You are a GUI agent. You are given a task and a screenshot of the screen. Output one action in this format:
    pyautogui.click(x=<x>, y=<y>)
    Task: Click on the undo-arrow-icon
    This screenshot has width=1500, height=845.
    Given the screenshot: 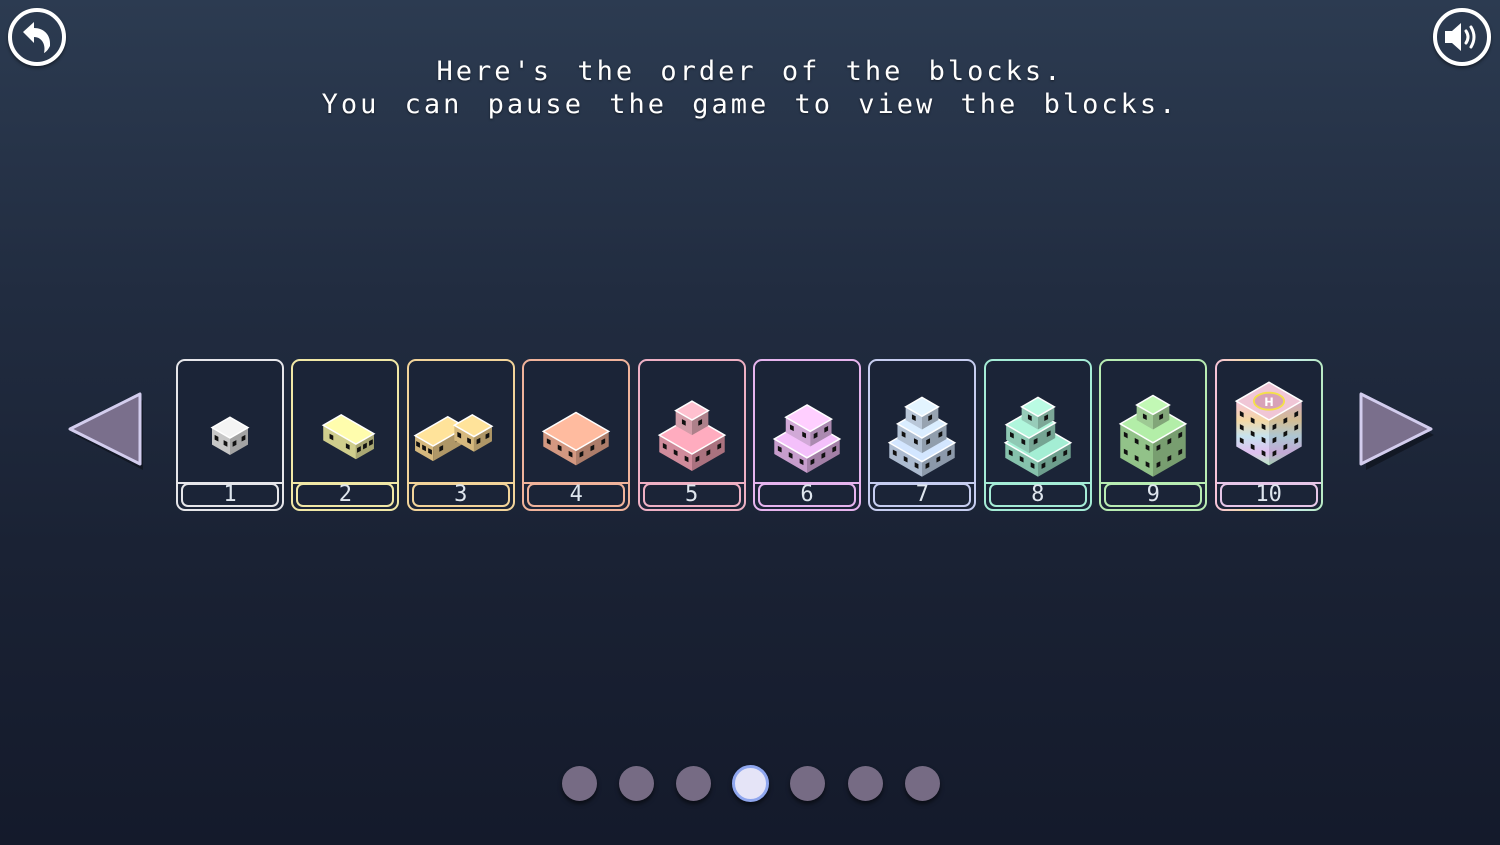 What is the action you would take?
    pyautogui.click(x=37, y=37)
    